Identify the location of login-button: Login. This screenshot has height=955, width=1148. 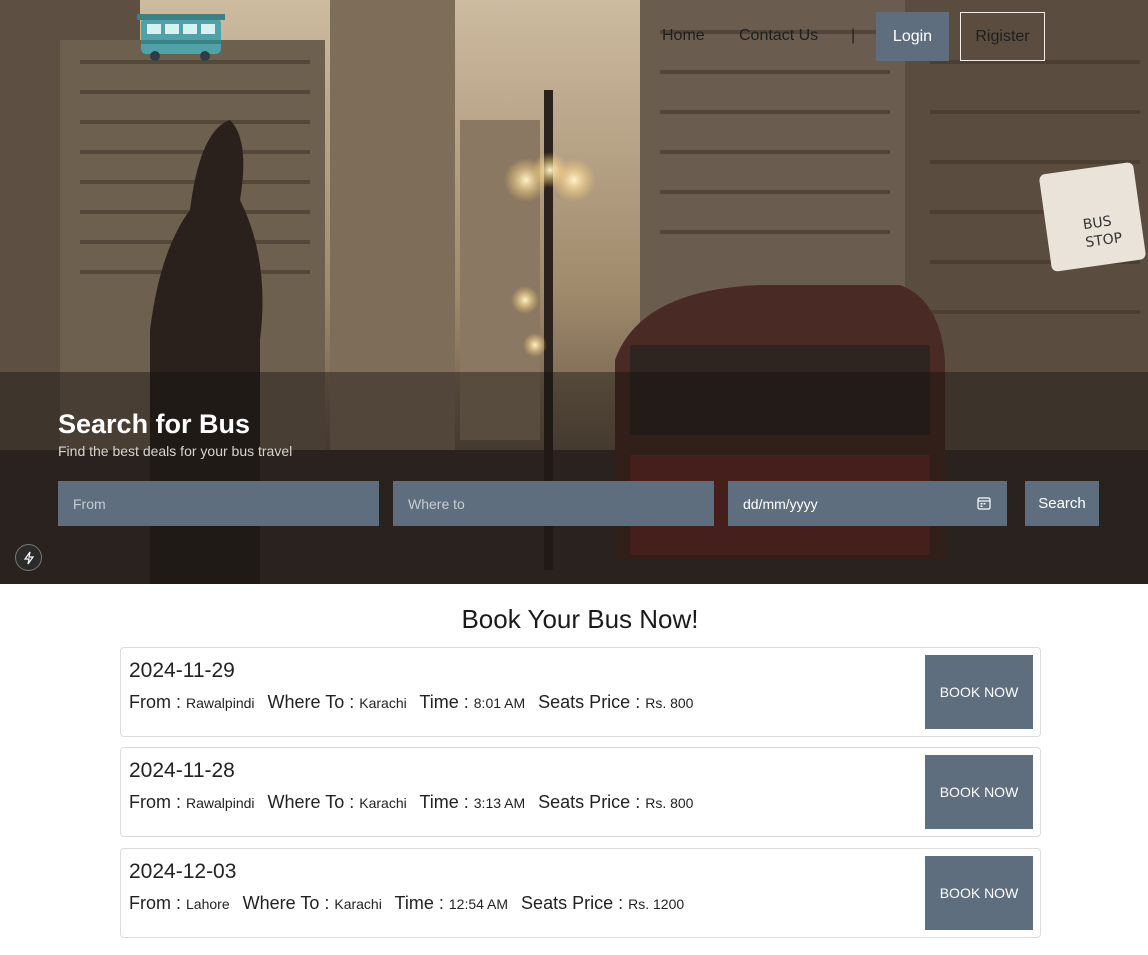
(912, 36).